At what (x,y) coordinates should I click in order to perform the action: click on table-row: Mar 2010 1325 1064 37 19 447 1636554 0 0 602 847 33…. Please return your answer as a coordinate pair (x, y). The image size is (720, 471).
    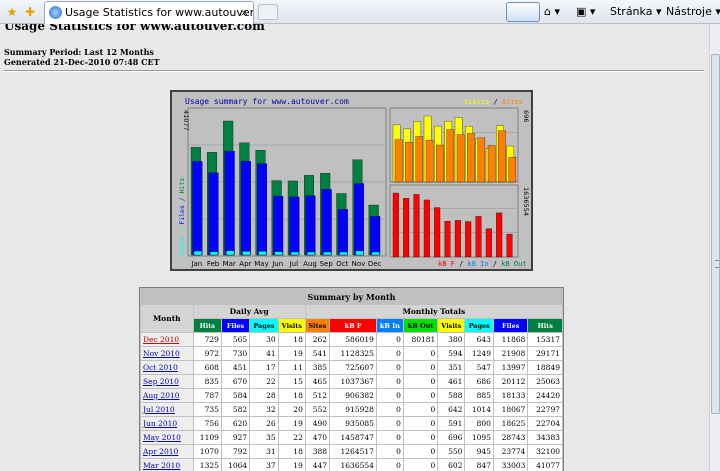
    Looking at the image, I should click on (351, 465).